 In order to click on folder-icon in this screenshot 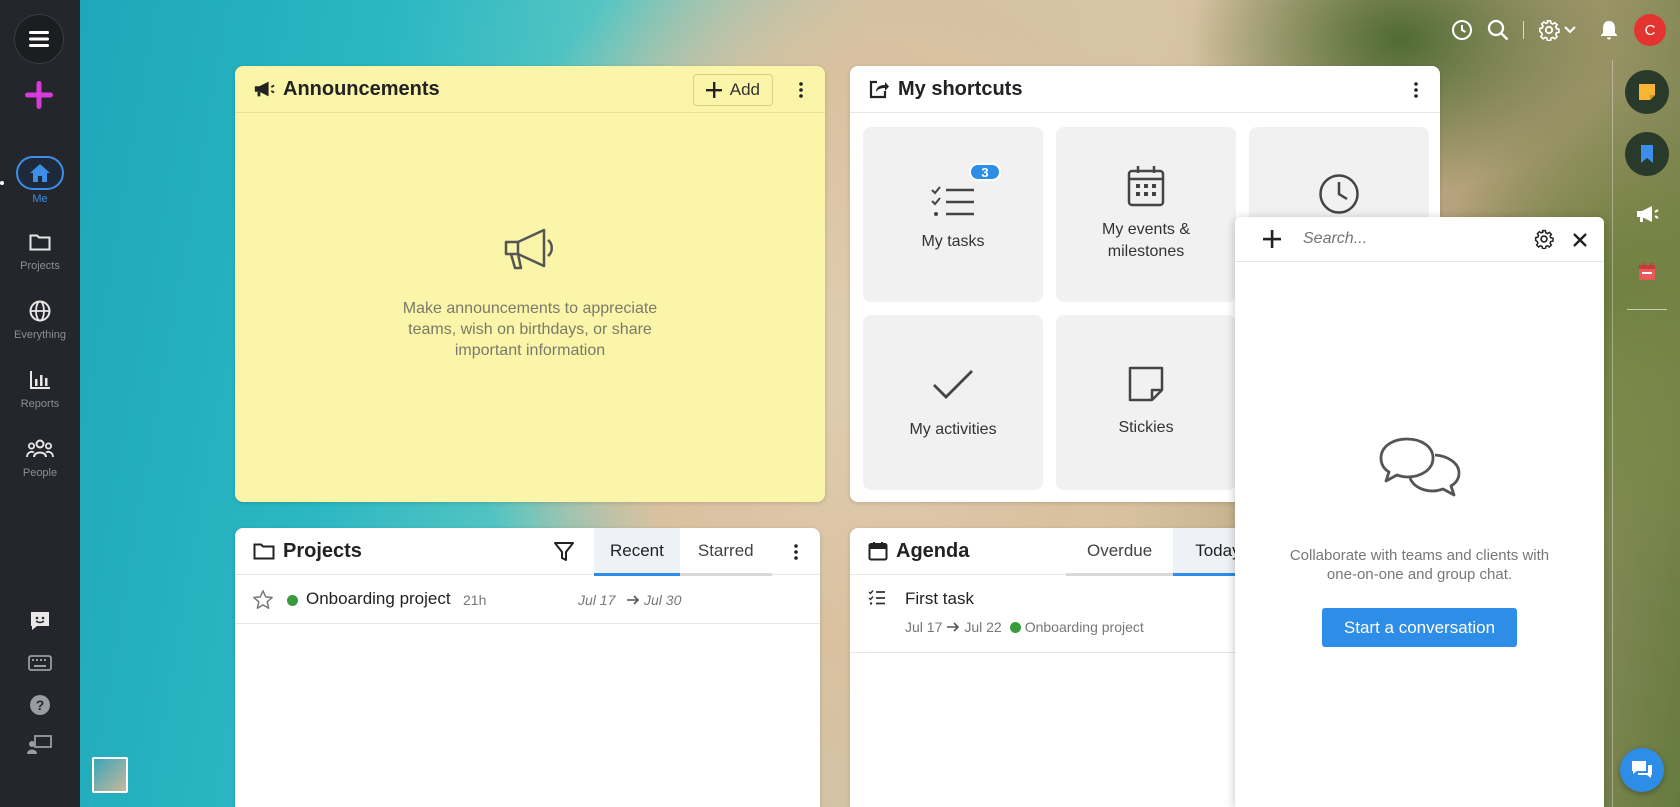, I will do `click(40, 242)`.